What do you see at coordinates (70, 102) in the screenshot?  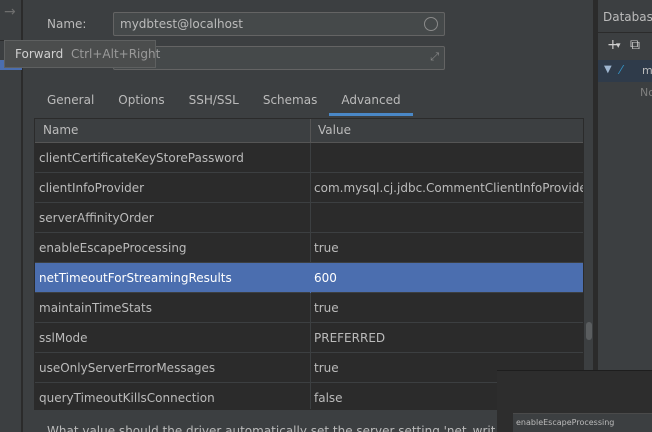 I see `tab-general: General` at bounding box center [70, 102].